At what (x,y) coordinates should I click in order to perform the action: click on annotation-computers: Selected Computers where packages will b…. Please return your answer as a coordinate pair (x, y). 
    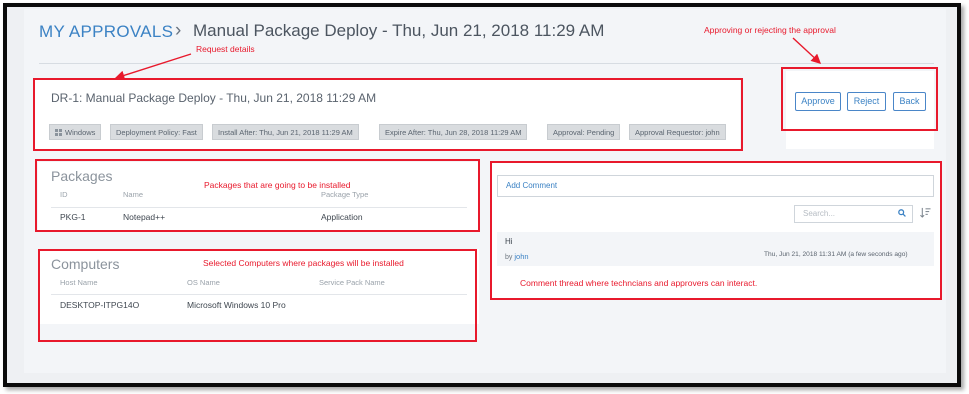
    Looking at the image, I should click on (303, 263).